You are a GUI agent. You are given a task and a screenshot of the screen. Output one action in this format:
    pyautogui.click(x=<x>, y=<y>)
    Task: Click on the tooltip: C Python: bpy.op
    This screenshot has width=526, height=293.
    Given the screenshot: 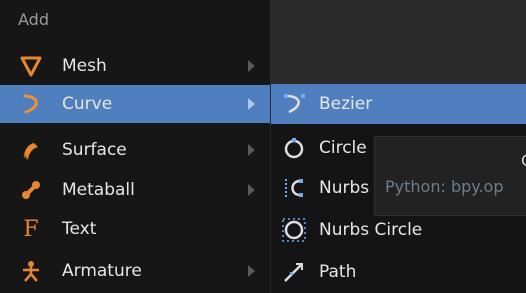 What is the action you would take?
    pyautogui.click(x=450, y=176)
    